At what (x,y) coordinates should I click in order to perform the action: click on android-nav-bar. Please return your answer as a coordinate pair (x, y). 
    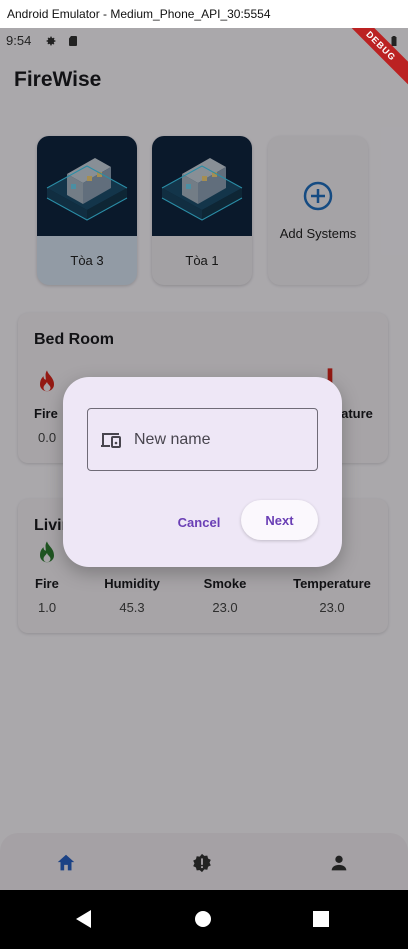
    Looking at the image, I should click on (204, 919).